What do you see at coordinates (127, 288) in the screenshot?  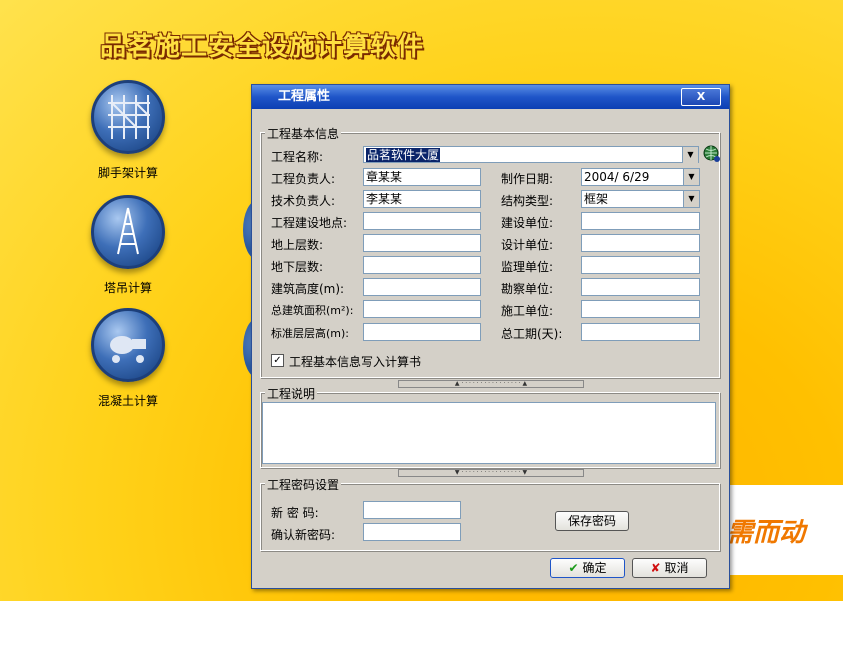 I see `sidebar-item-label: 塔吊计算` at bounding box center [127, 288].